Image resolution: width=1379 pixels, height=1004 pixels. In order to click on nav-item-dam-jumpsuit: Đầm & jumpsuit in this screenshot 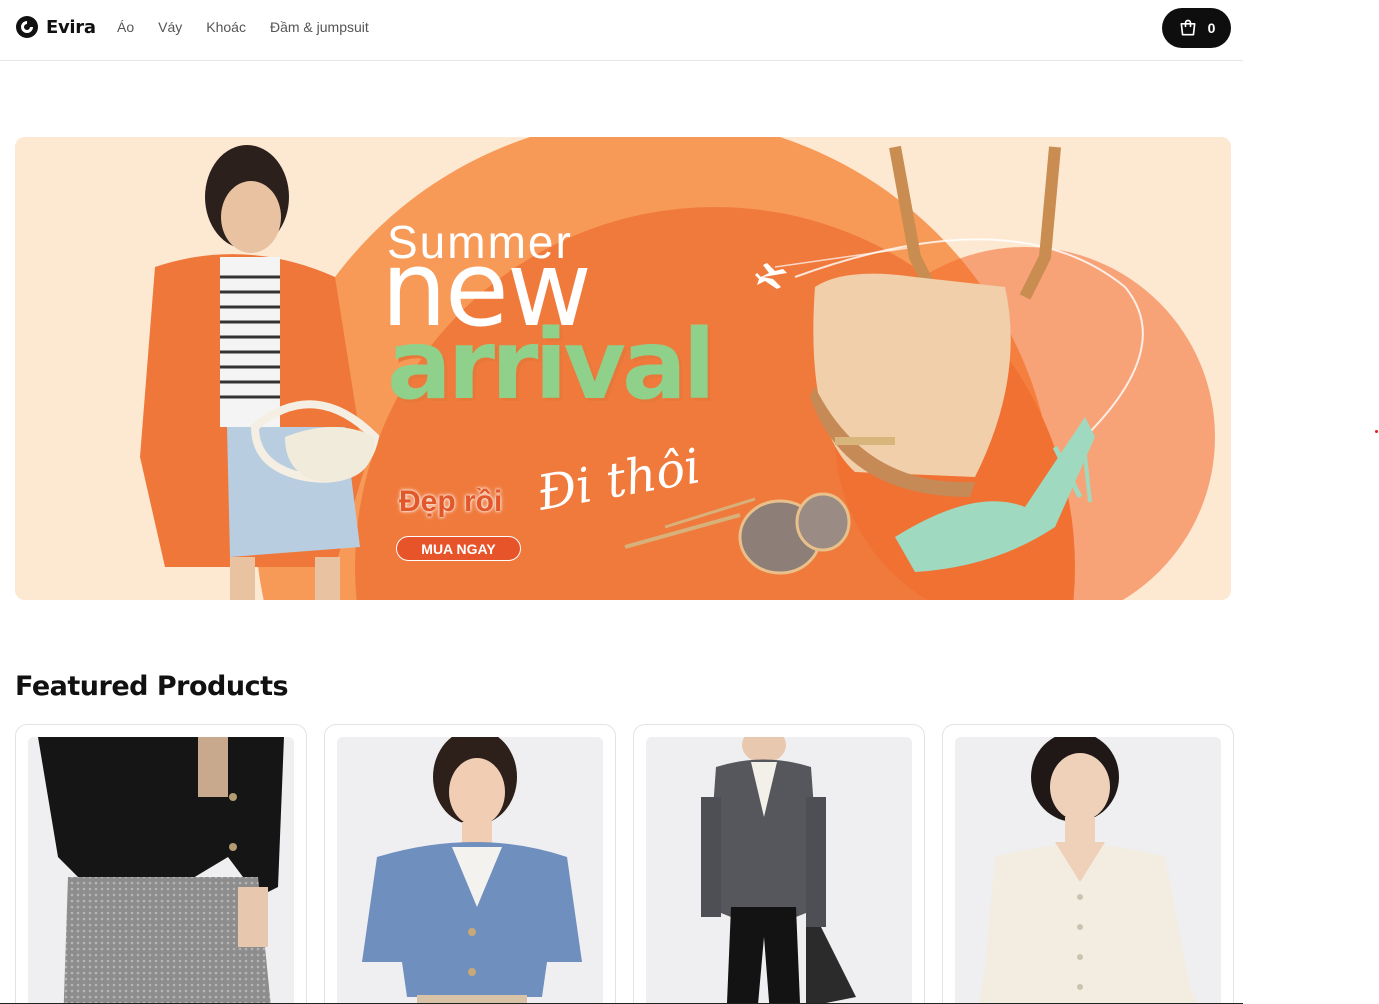, I will do `click(319, 27)`.